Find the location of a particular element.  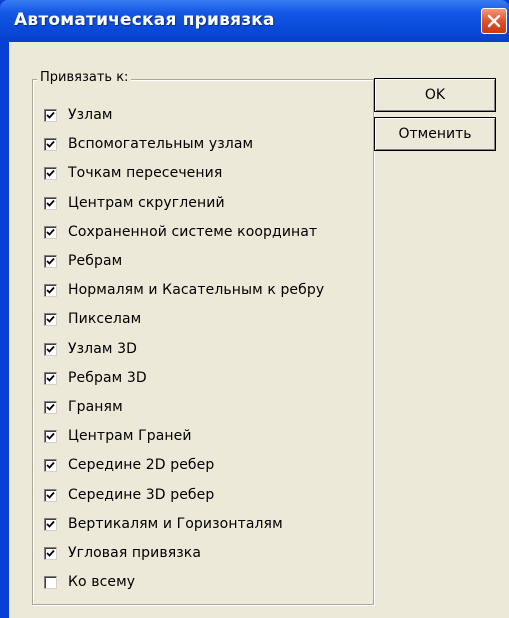

option-label: Ко всему is located at coordinates (102, 582).